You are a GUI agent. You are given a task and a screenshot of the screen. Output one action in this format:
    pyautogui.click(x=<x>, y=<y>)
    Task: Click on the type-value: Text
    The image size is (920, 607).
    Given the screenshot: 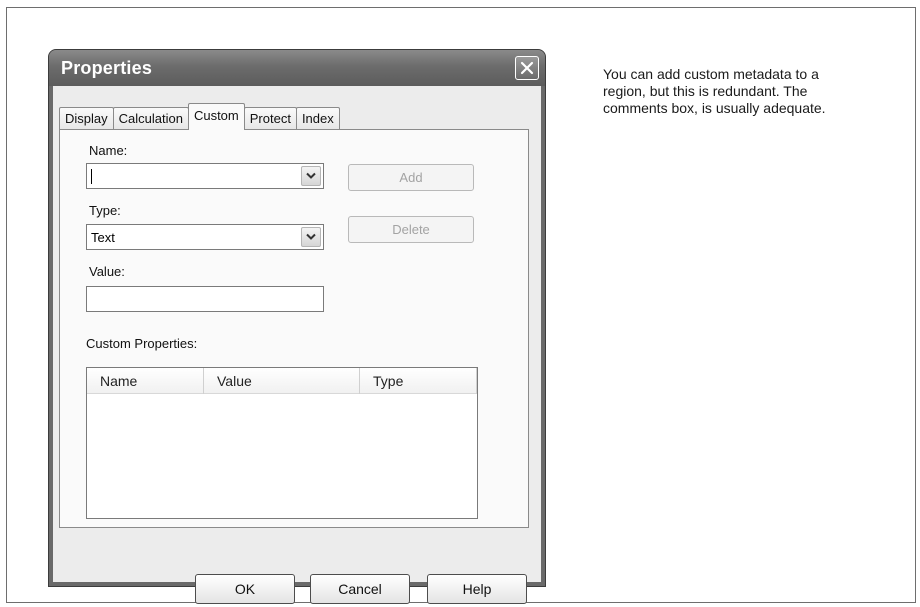 What is the action you would take?
    pyautogui.click(x=103, y=237)
    